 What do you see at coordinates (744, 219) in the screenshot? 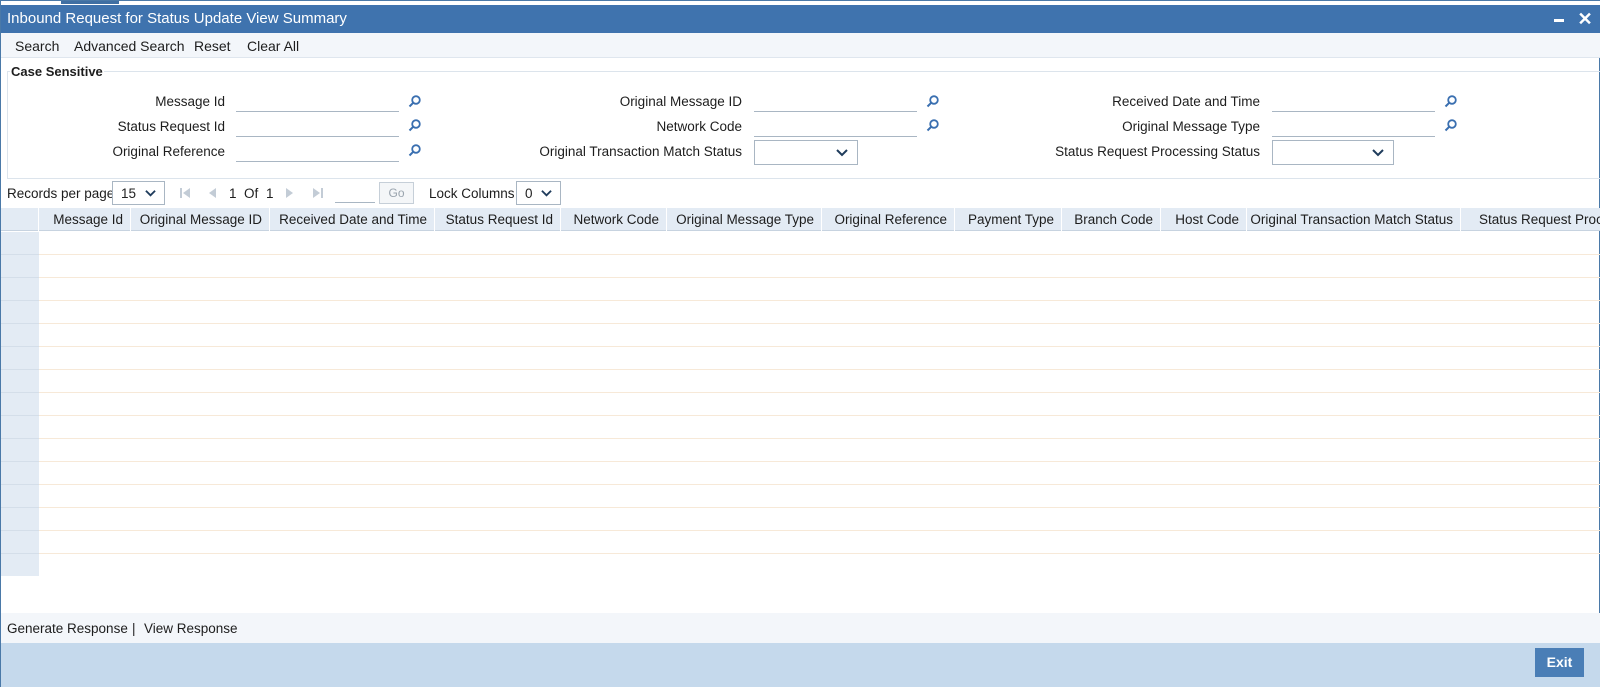
I see `column-header: Original Message Type` at bounding box center [744, 219].